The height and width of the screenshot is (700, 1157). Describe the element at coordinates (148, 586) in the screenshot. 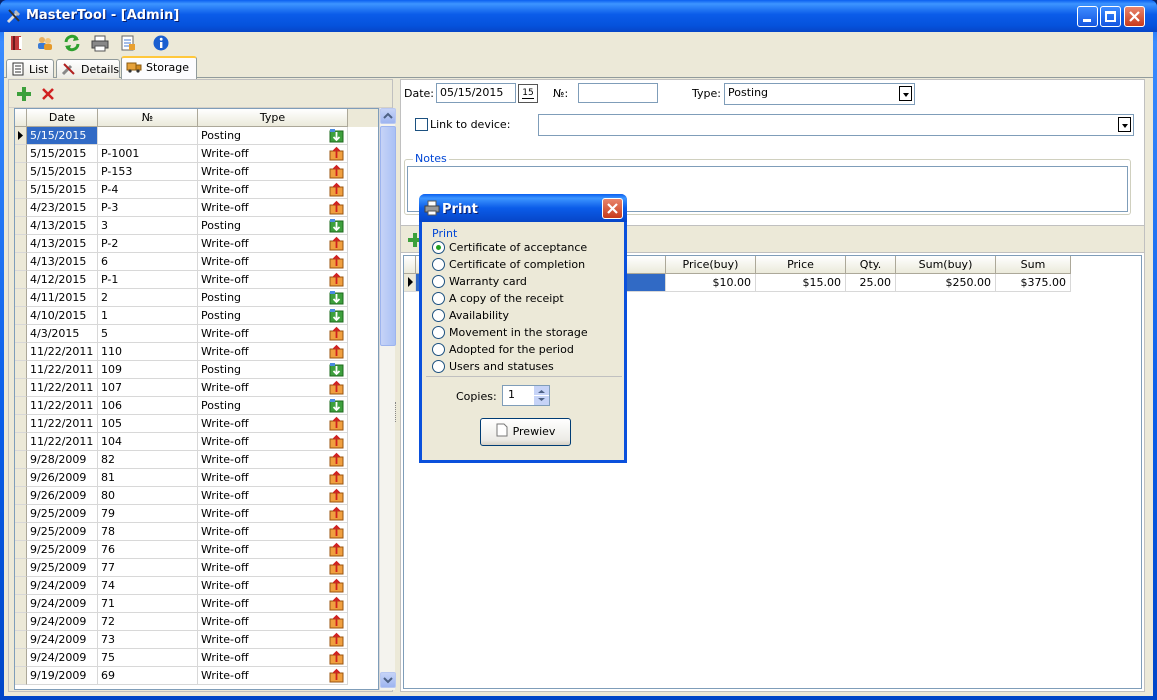

I see `number-cell: 74` at that location.